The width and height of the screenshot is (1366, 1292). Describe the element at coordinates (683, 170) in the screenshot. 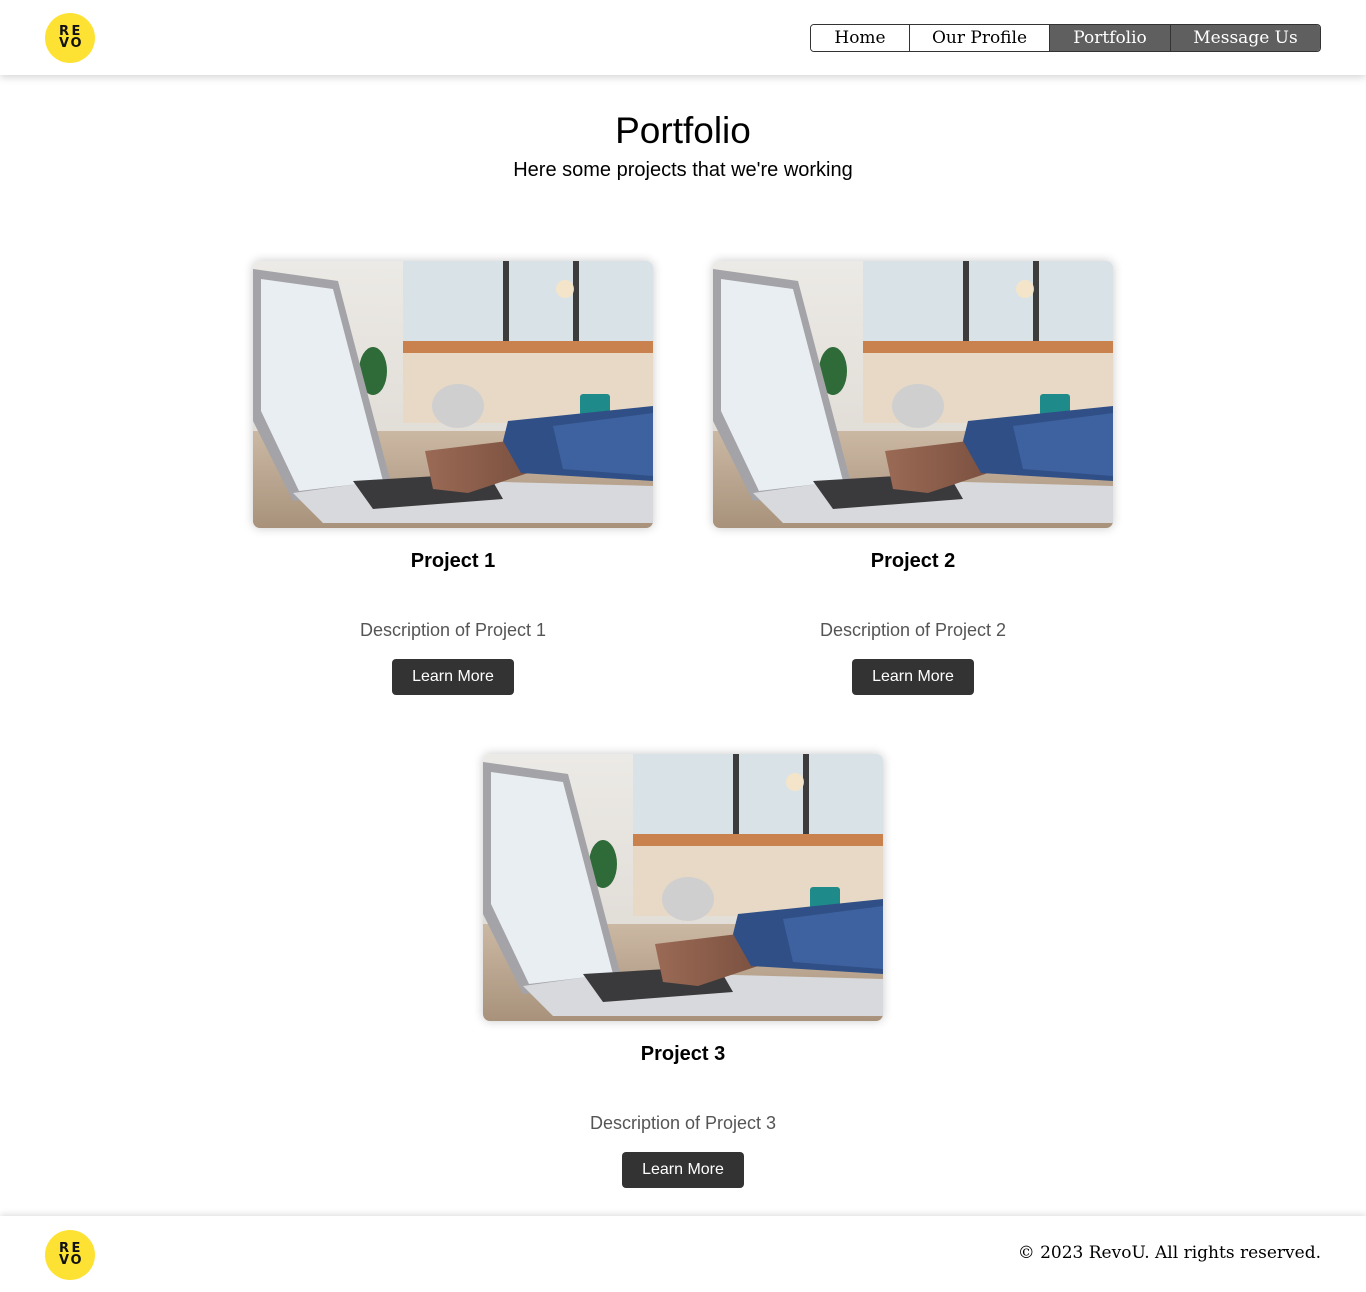

I see `page-subtitle: Here some projects that we're working` at that location.